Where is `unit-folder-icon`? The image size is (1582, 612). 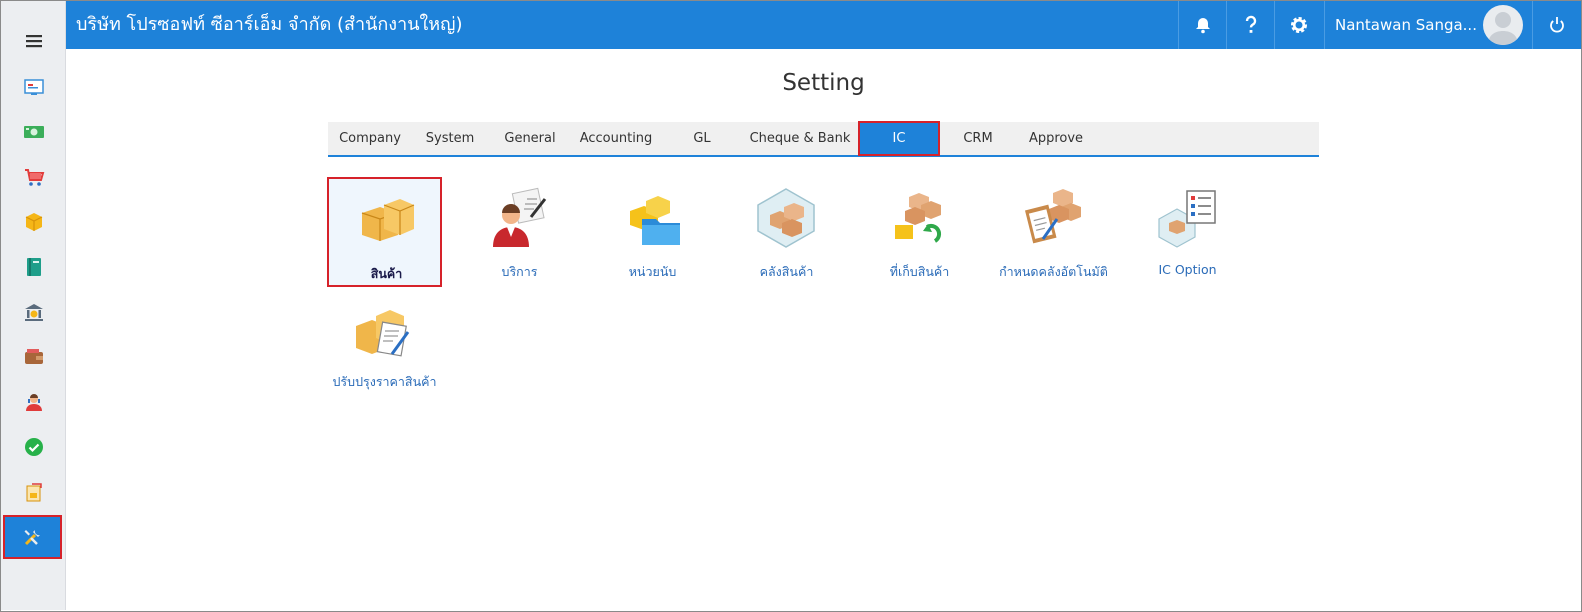
unit-folder-icon is located at coordinates (655, 220).